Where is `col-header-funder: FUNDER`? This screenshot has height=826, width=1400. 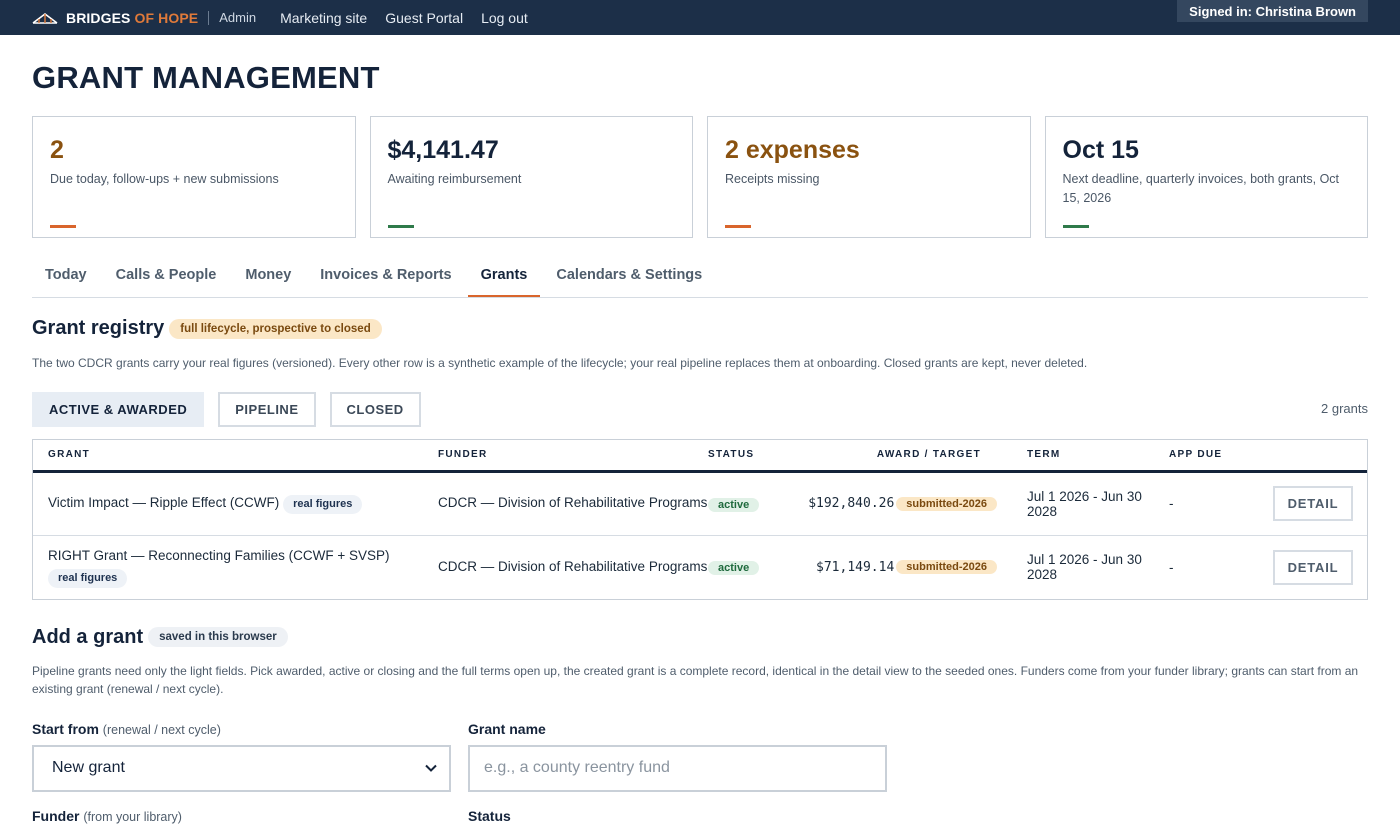
col-header-funder: FUNDER is located at coordinates (463, 454).